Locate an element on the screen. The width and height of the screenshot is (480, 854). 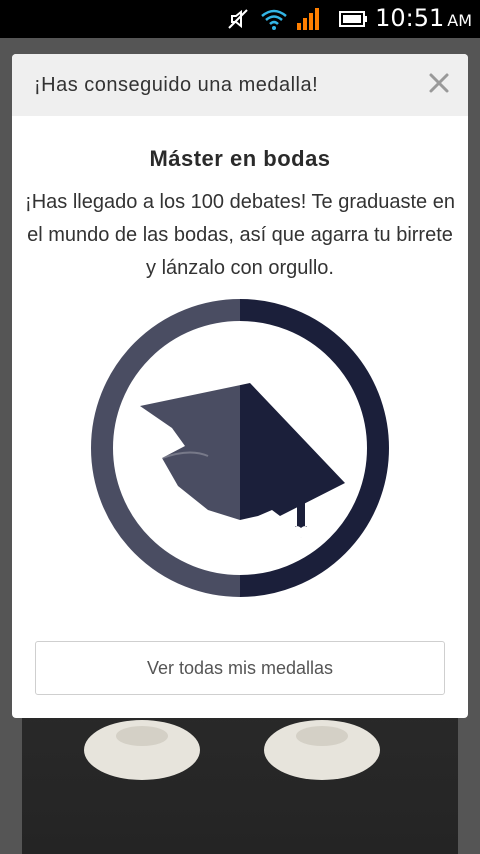
status-icons is located at coordinates (297, 19).